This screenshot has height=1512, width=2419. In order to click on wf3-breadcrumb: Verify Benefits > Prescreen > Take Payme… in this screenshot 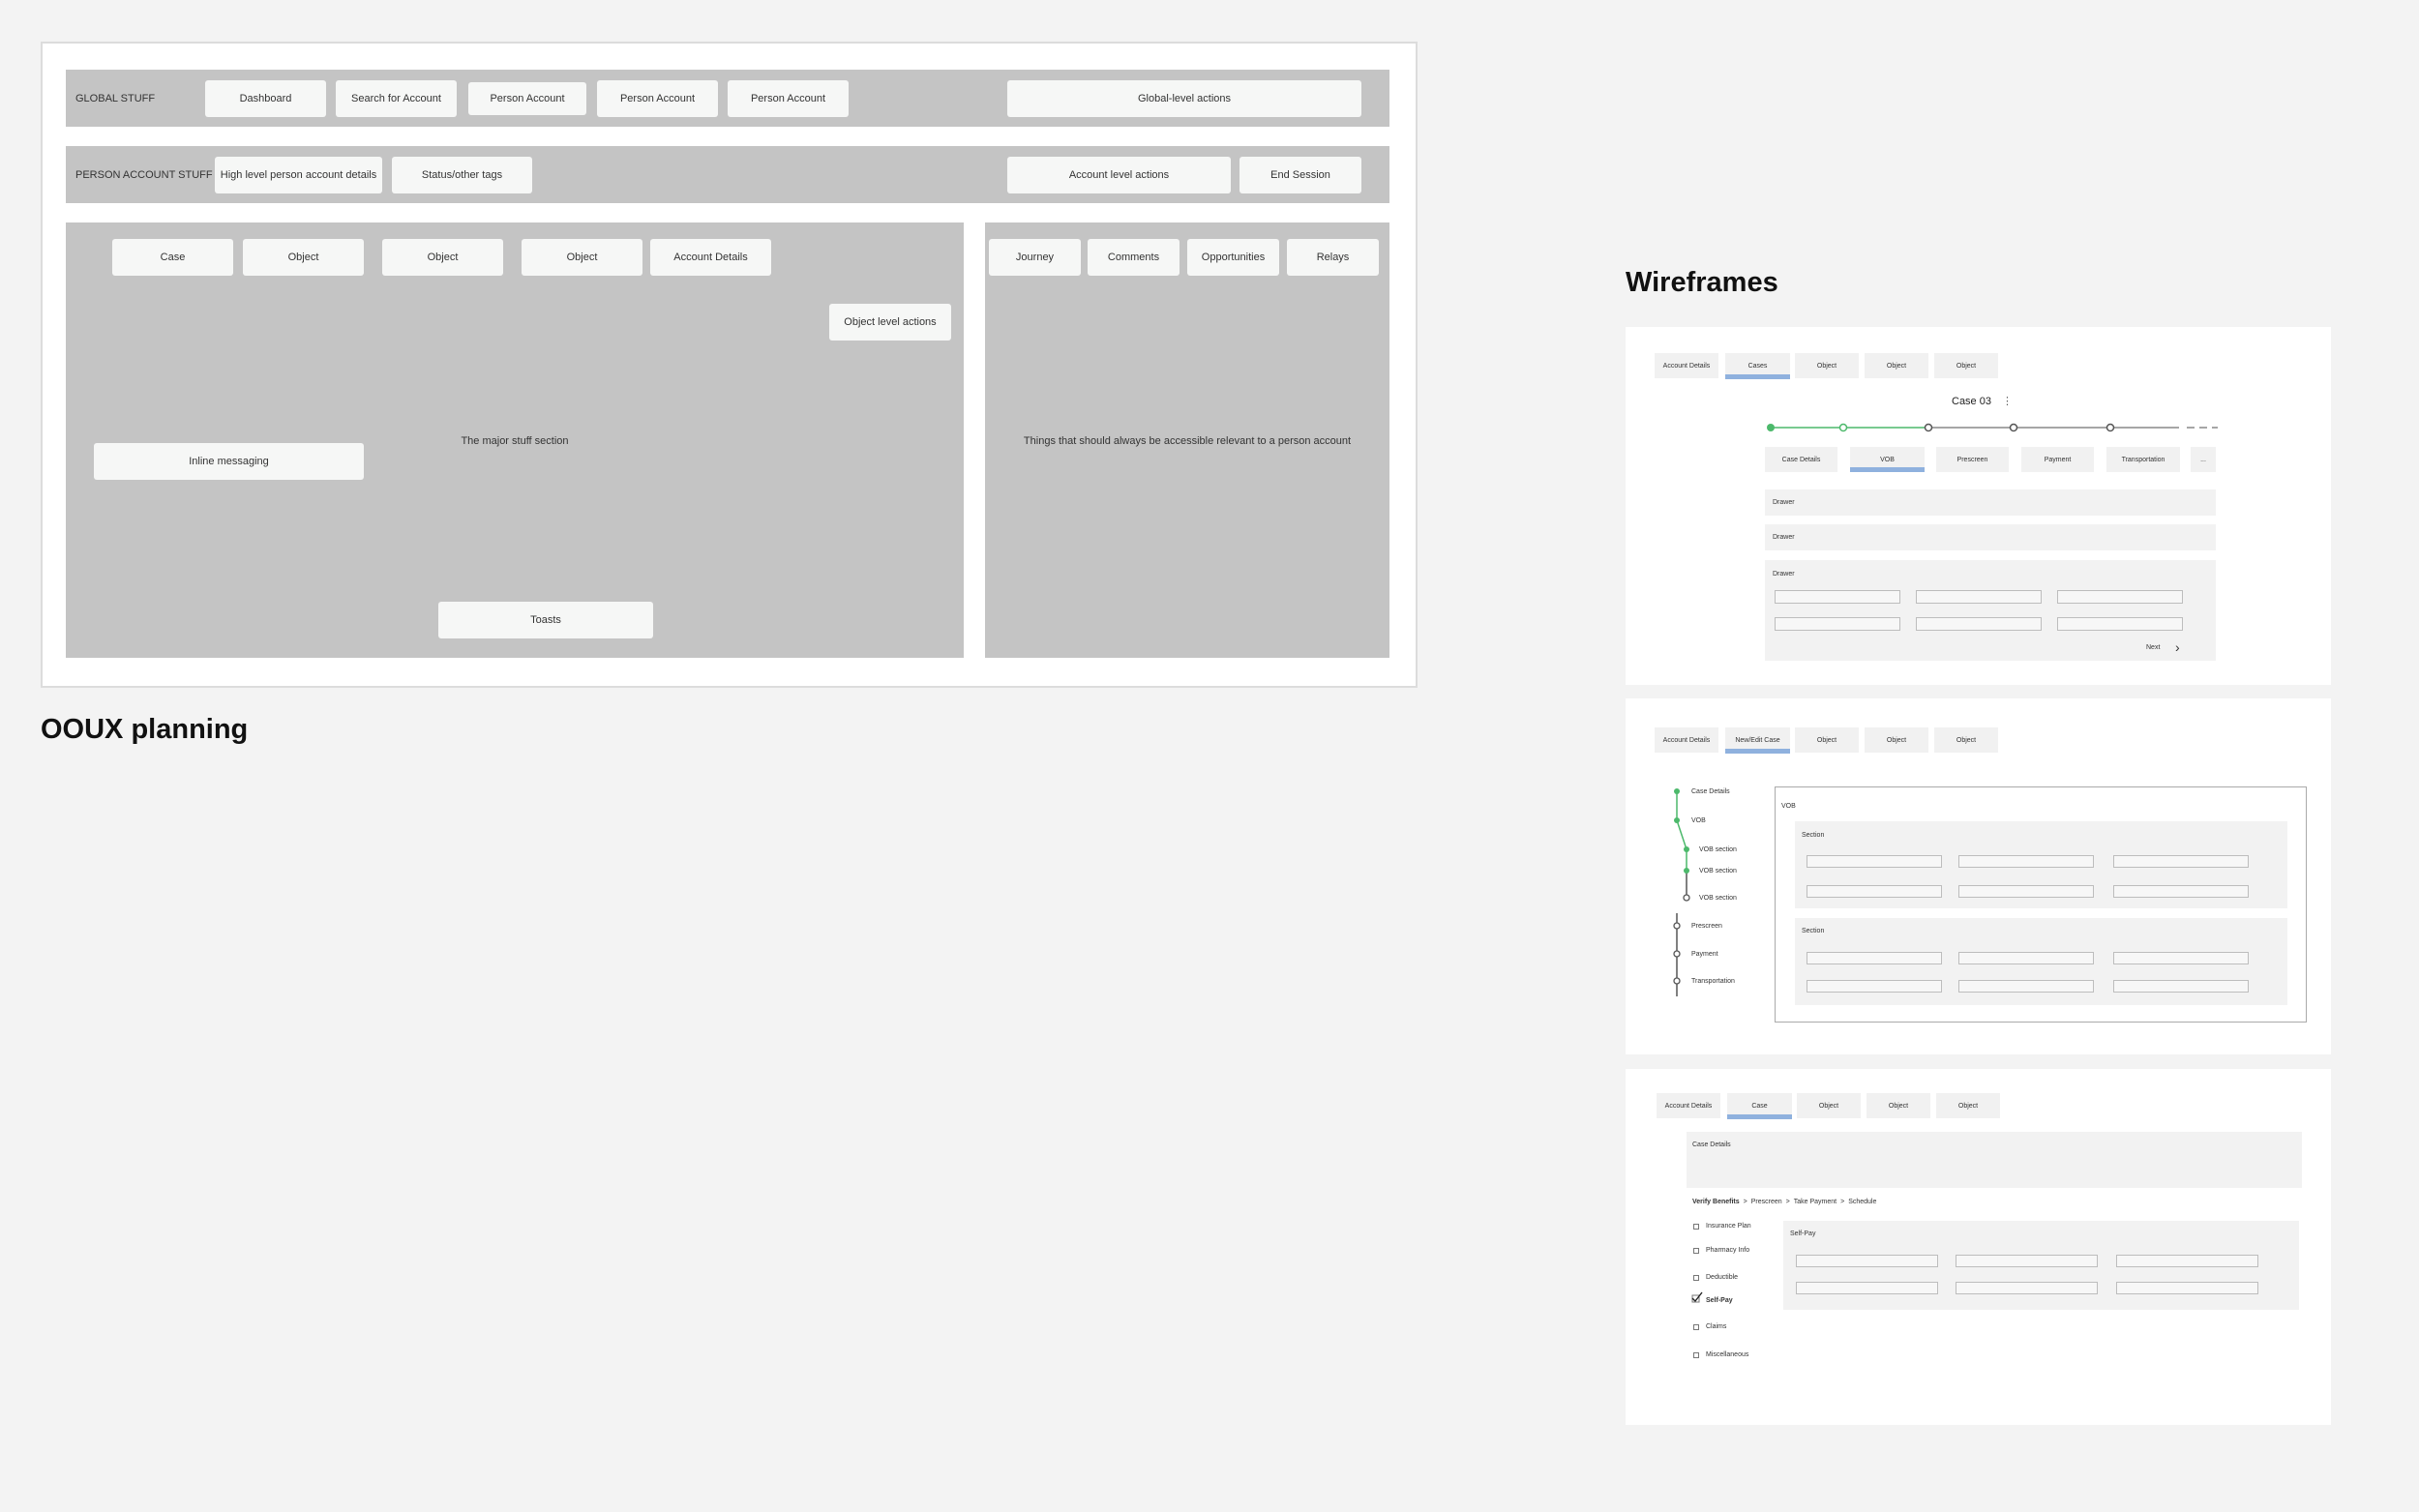, I will do `click(1784, 1202)`.